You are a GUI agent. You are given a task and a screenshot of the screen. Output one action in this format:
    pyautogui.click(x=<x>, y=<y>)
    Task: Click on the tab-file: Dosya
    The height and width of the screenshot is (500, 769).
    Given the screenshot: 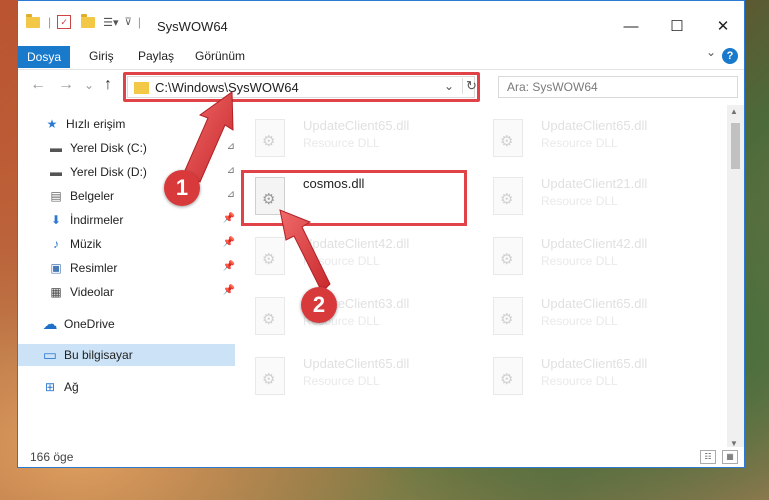 What is the action you would take?
    pyautogui.click(x=44, y=57)
    